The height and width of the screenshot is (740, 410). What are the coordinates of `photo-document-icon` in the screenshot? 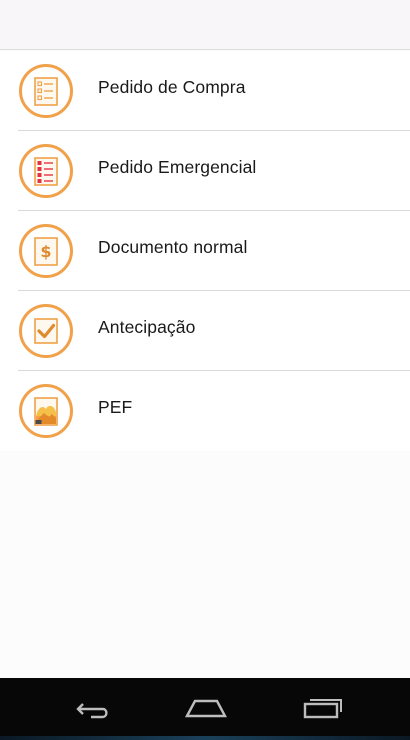 It's located at (46, 411).